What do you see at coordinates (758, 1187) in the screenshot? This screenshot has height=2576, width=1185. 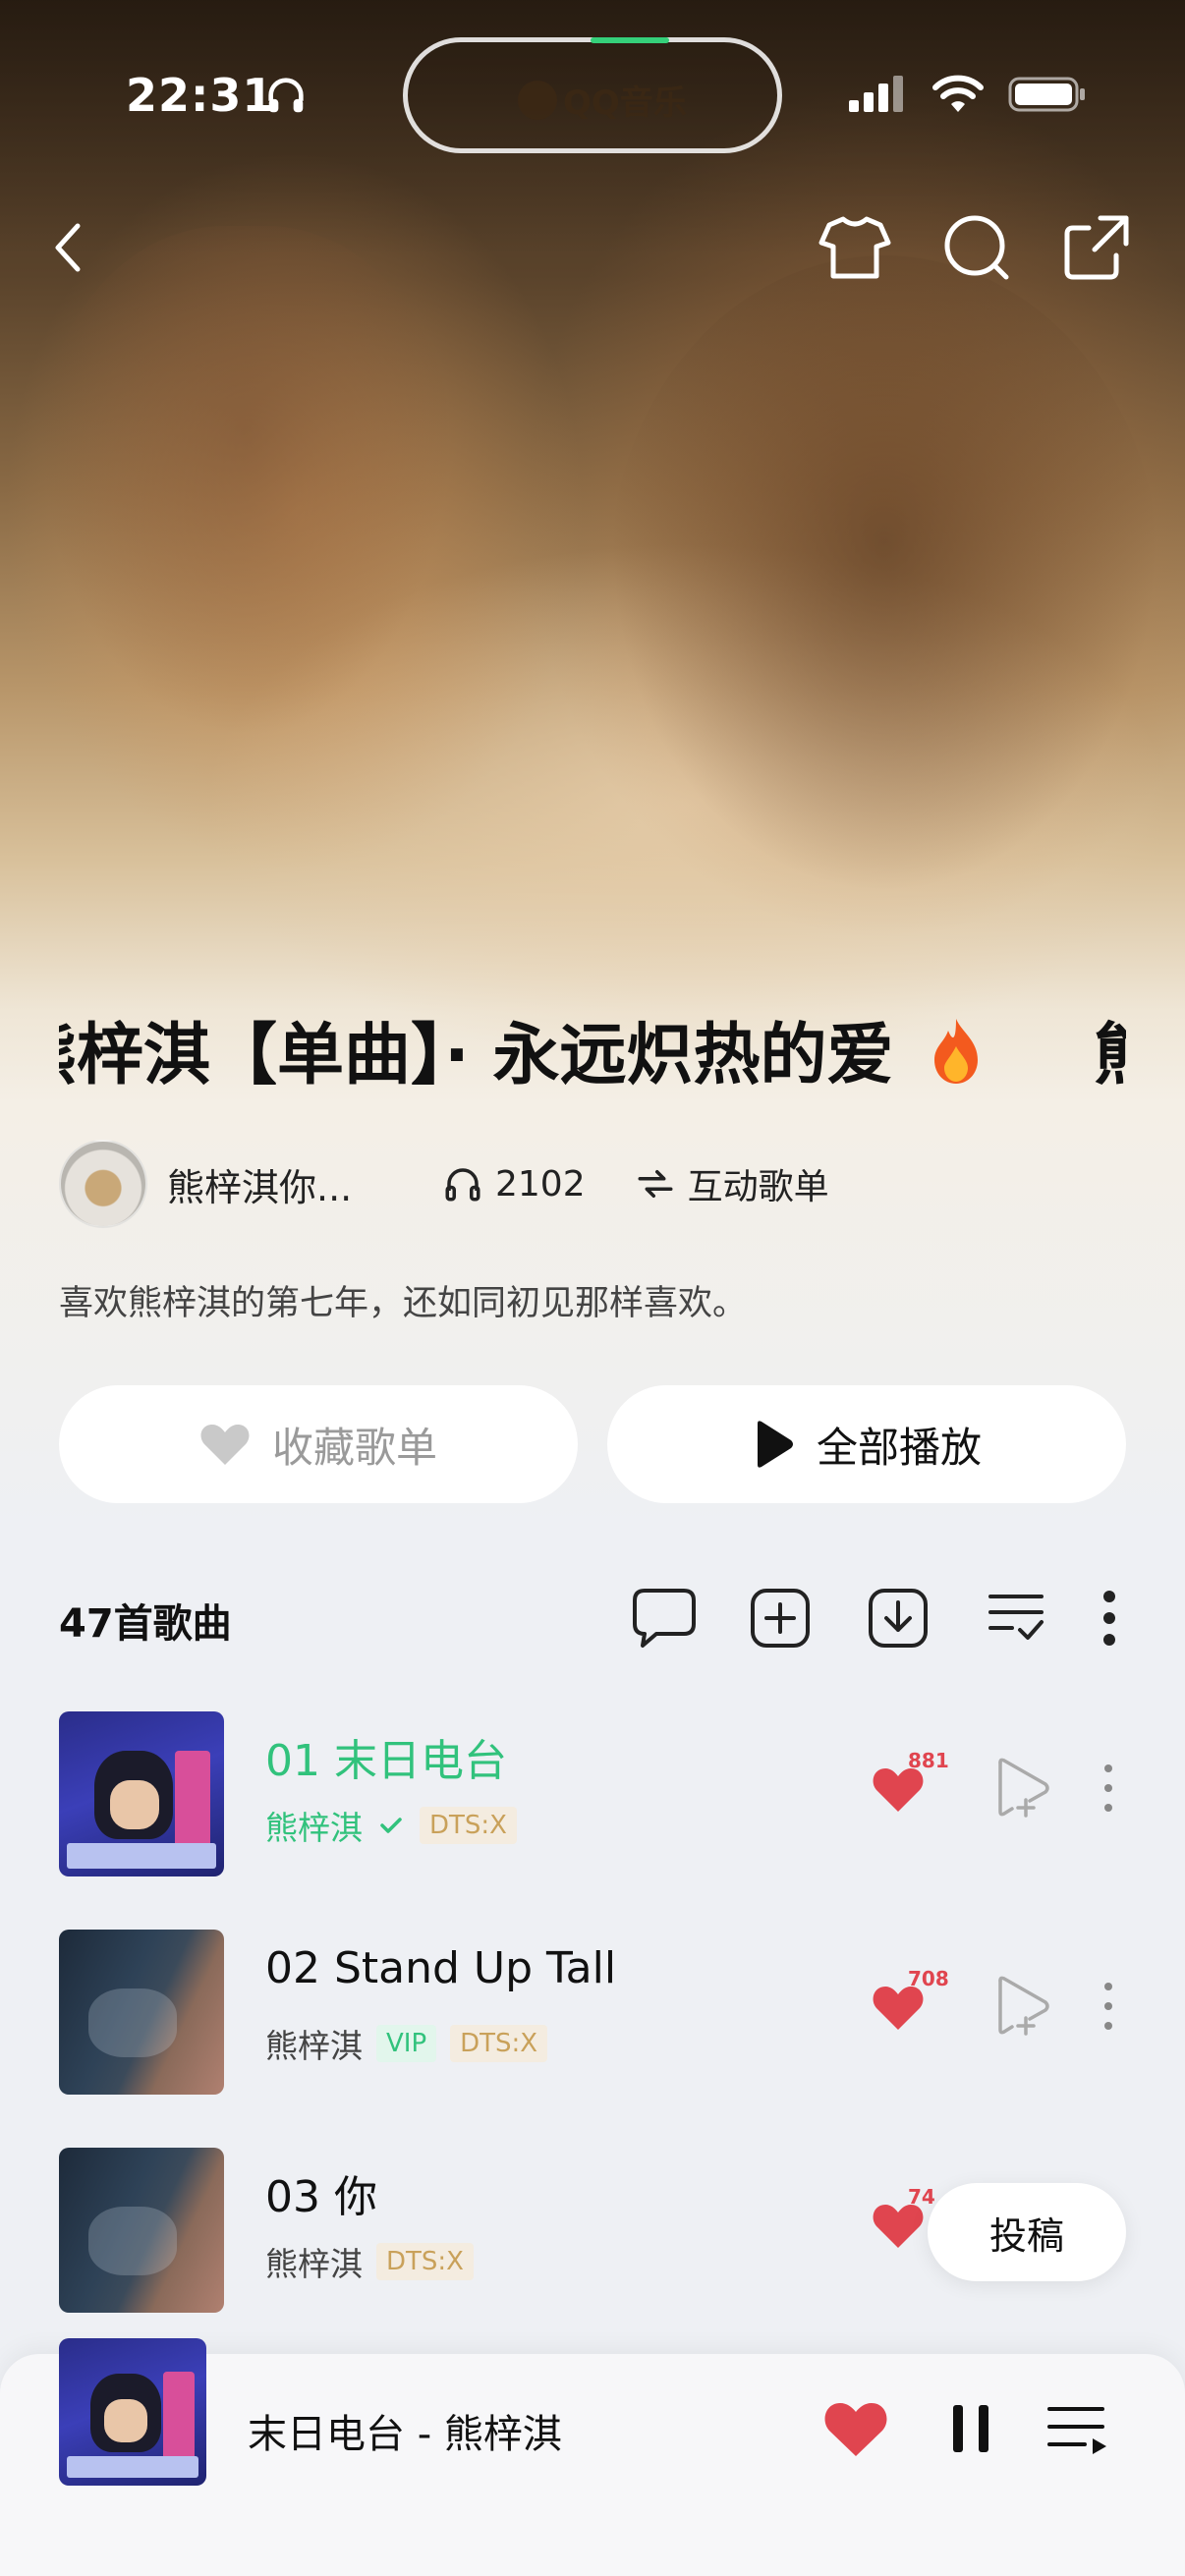 I see `interactive-label: 互动歌单` at bounding box center [758, 1187].